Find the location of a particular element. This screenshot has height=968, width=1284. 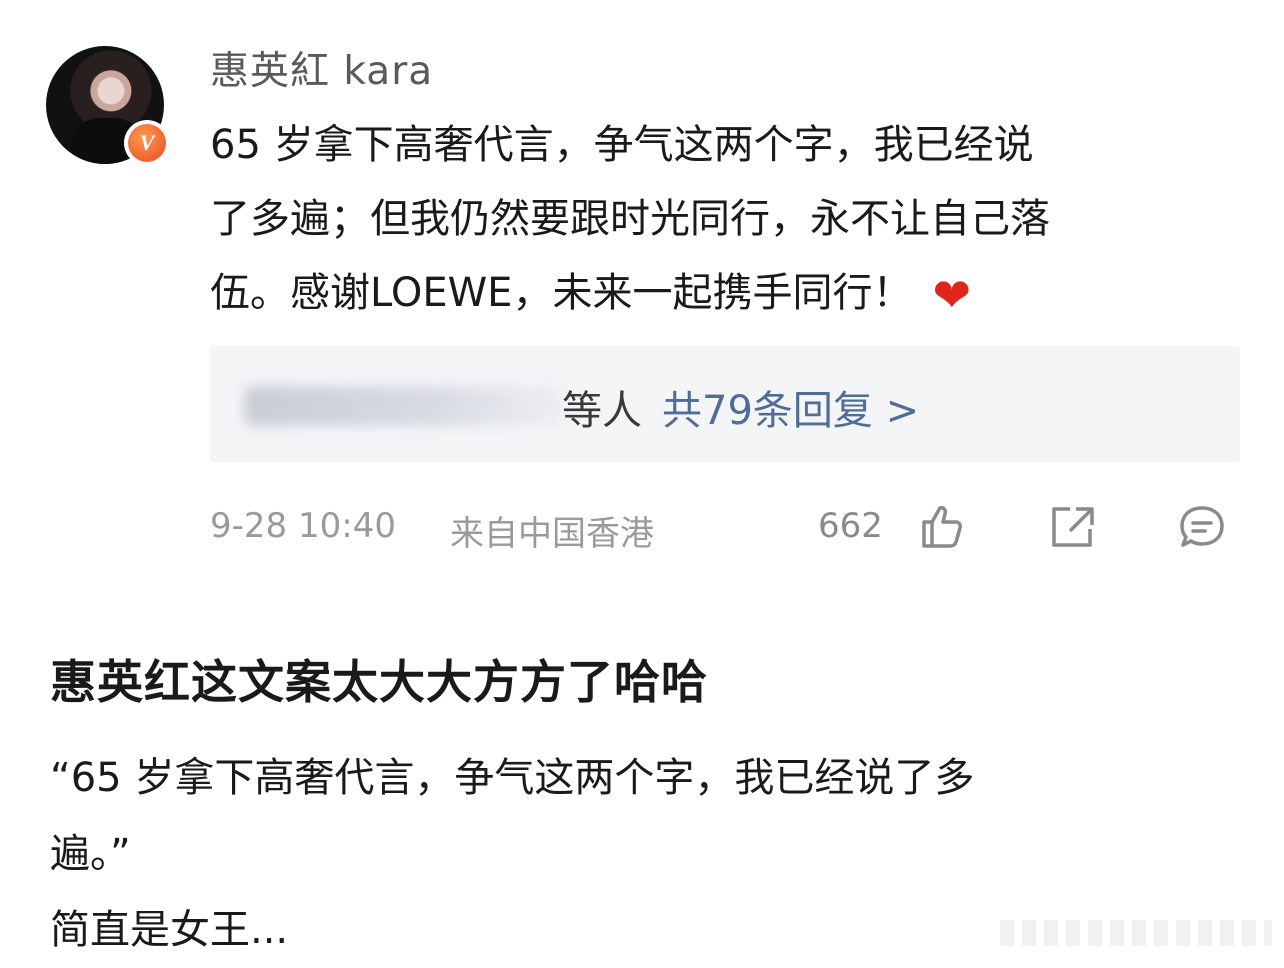

post-text-line: 了多遍；但我仍然要跟时光同行，永不让自己落 is located at coordinates (630, 219).